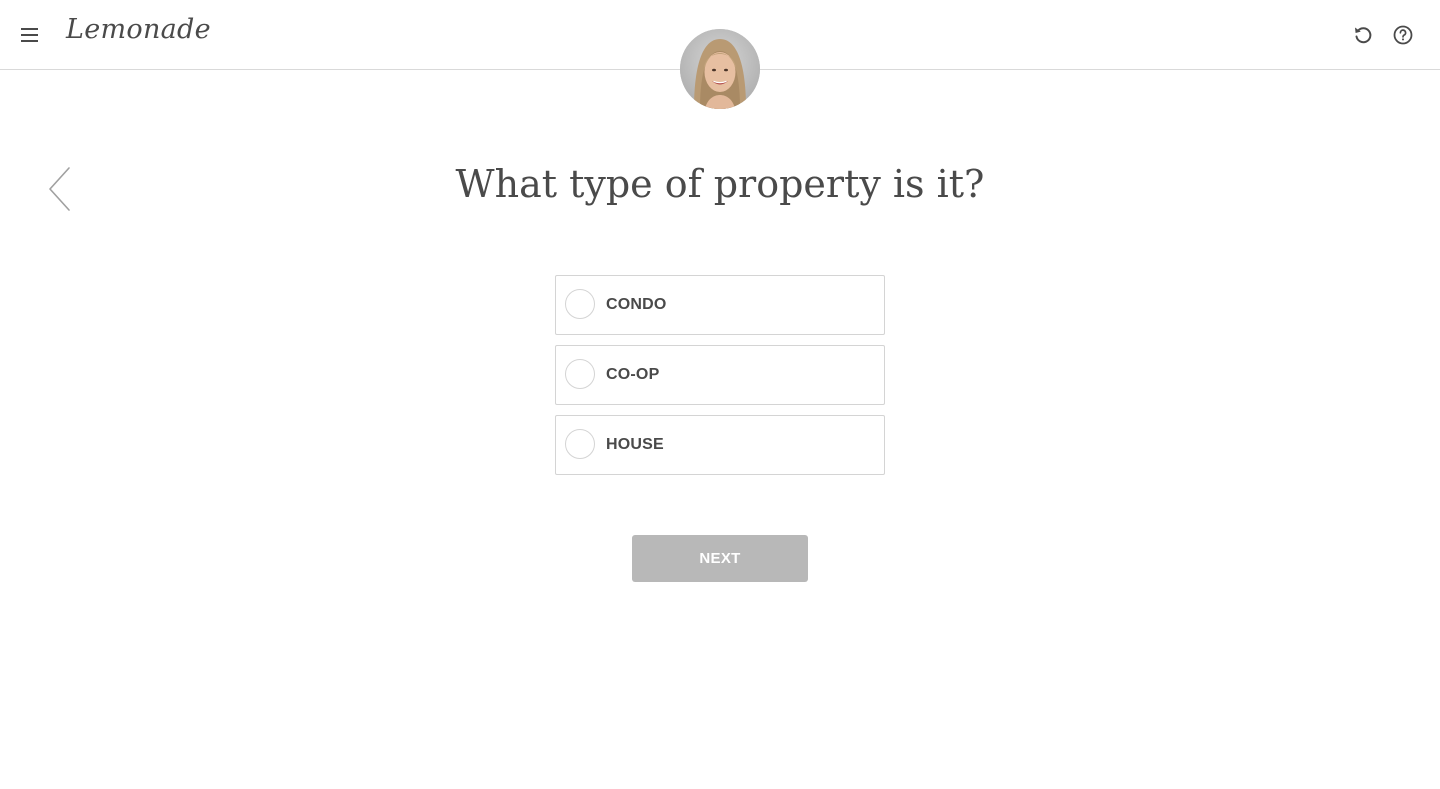 This screenshot has width=1440, height=789. I want to click on option-label: CO-OP, so click(633, 374).